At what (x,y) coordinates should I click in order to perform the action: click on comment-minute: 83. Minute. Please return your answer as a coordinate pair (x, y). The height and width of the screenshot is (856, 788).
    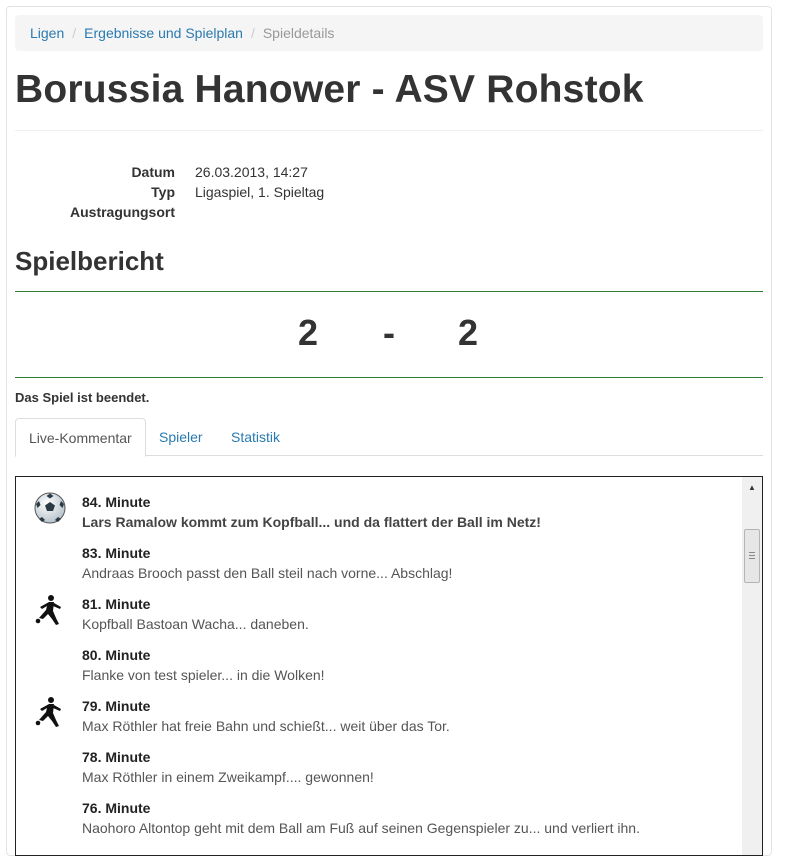
    Looking at the image, I should click on (116, 553).